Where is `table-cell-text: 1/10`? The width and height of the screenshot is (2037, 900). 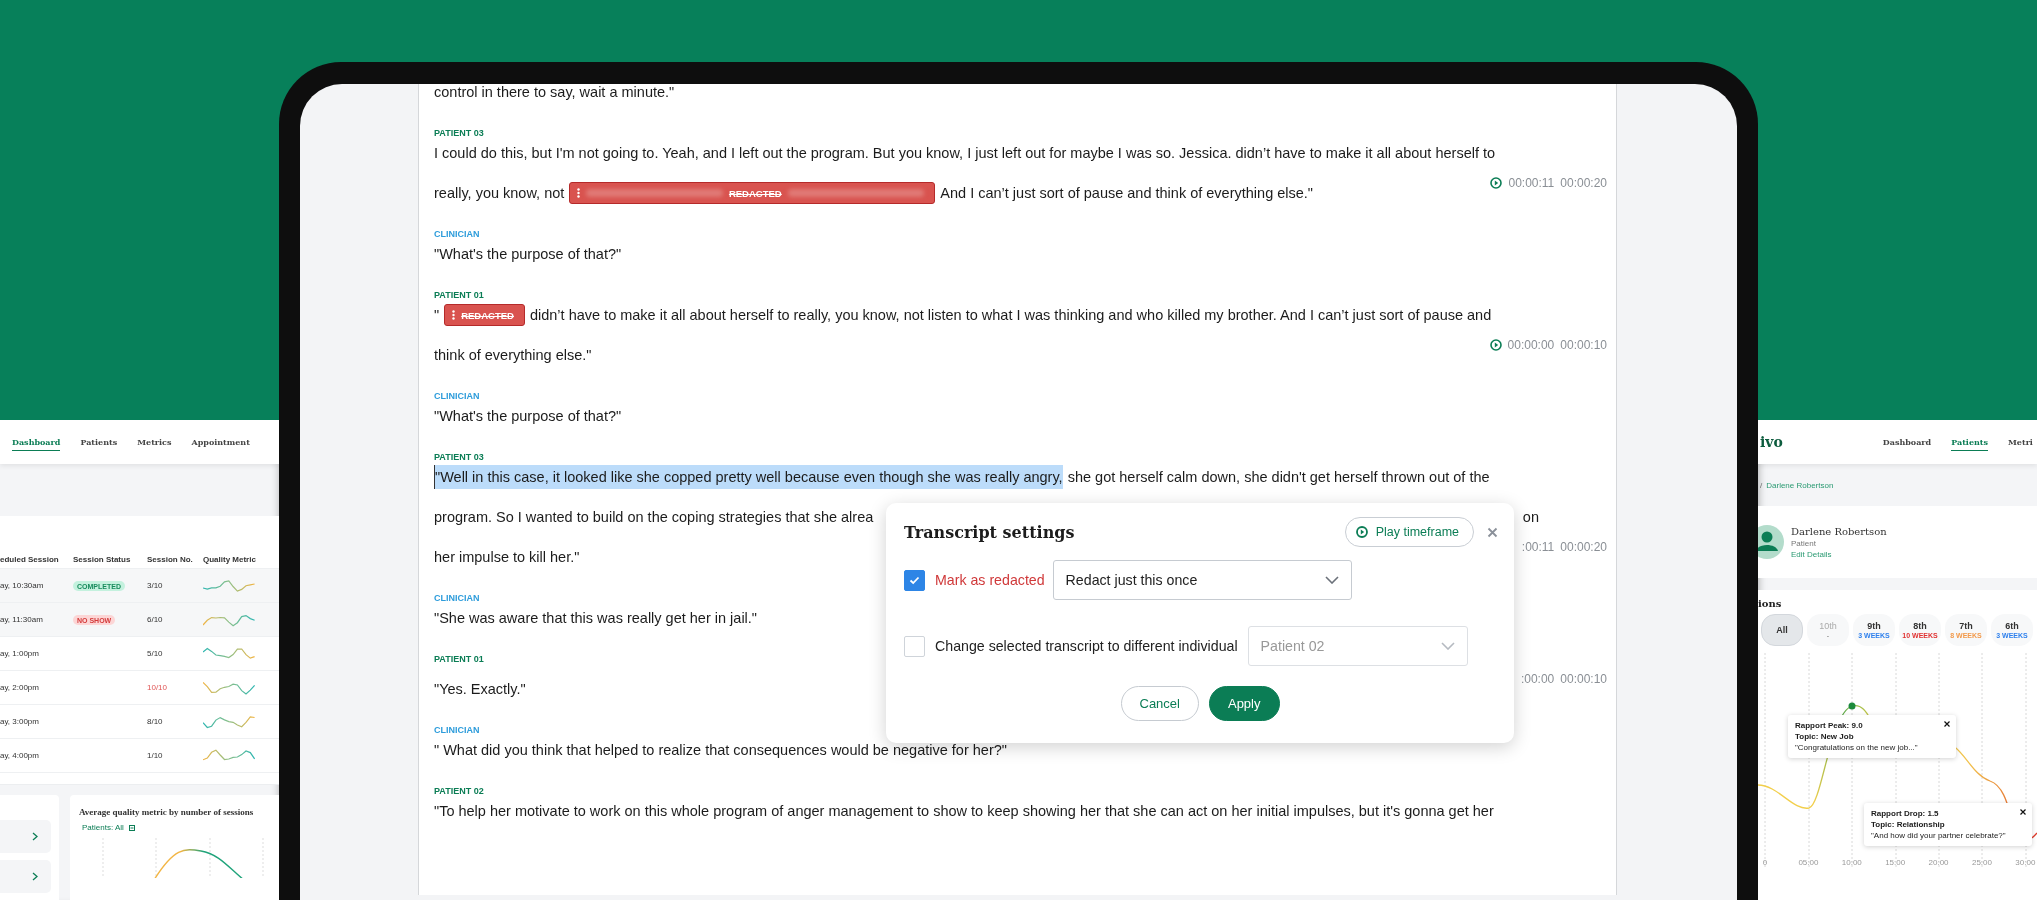 table-cell-text: 1/10 is located at coordinates (155, 755).